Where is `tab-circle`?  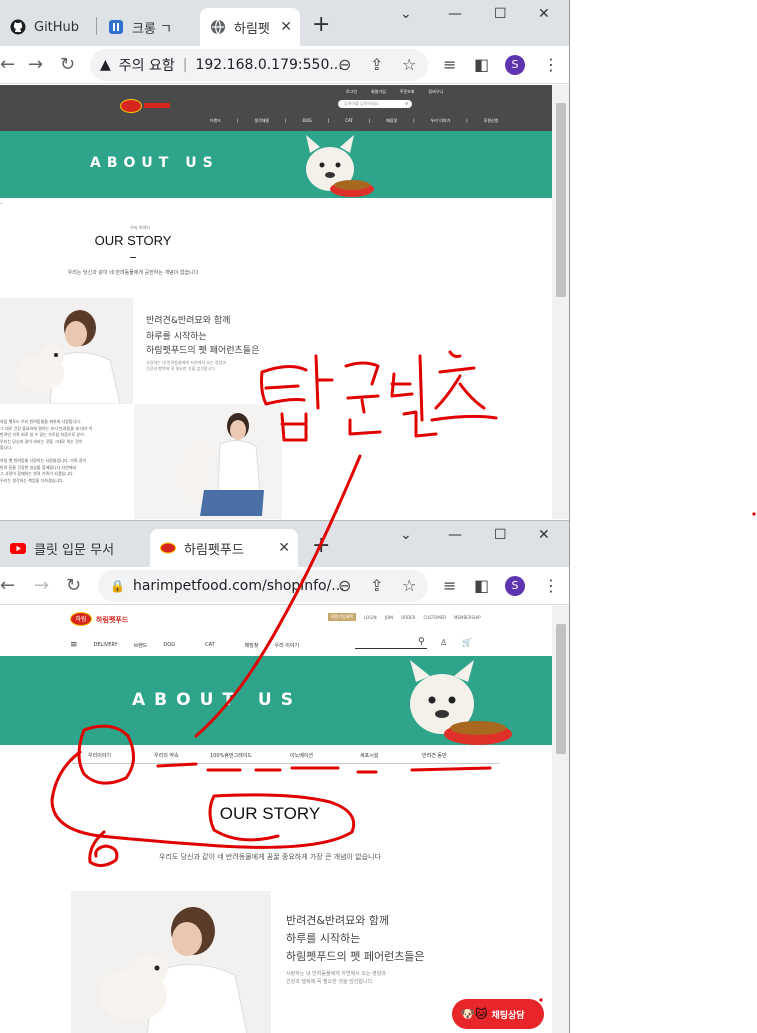 tab-circle is located at coordinates (106, 754).